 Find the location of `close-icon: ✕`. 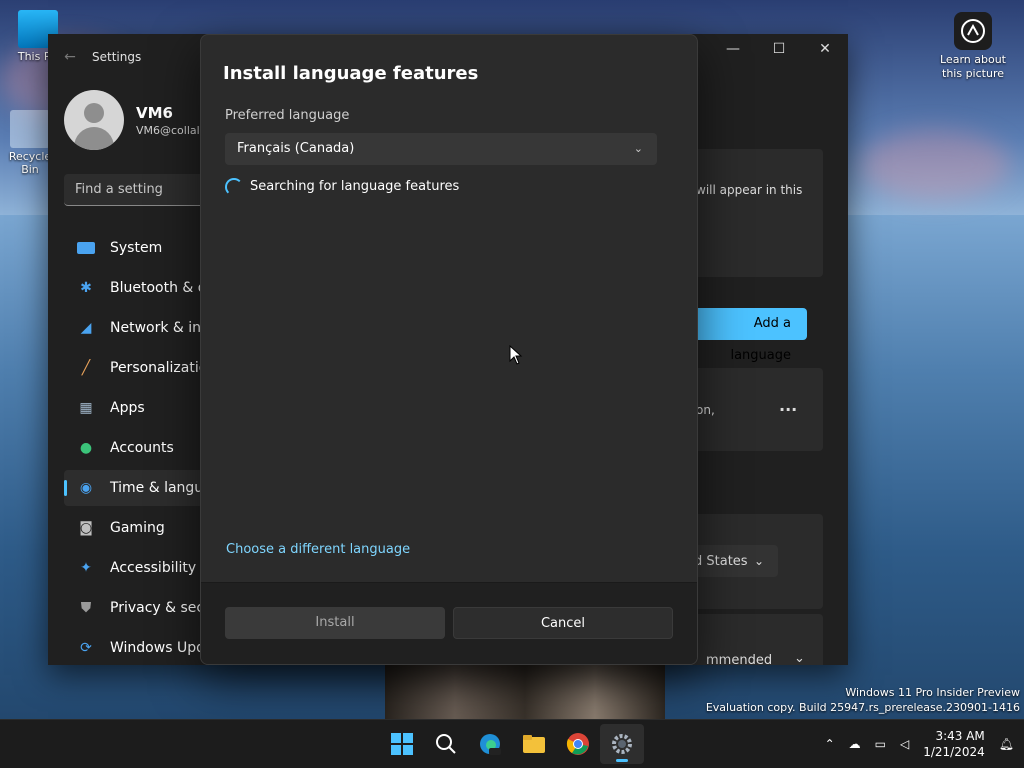

close-icon: ✕ is located at coordinates (825, 49).